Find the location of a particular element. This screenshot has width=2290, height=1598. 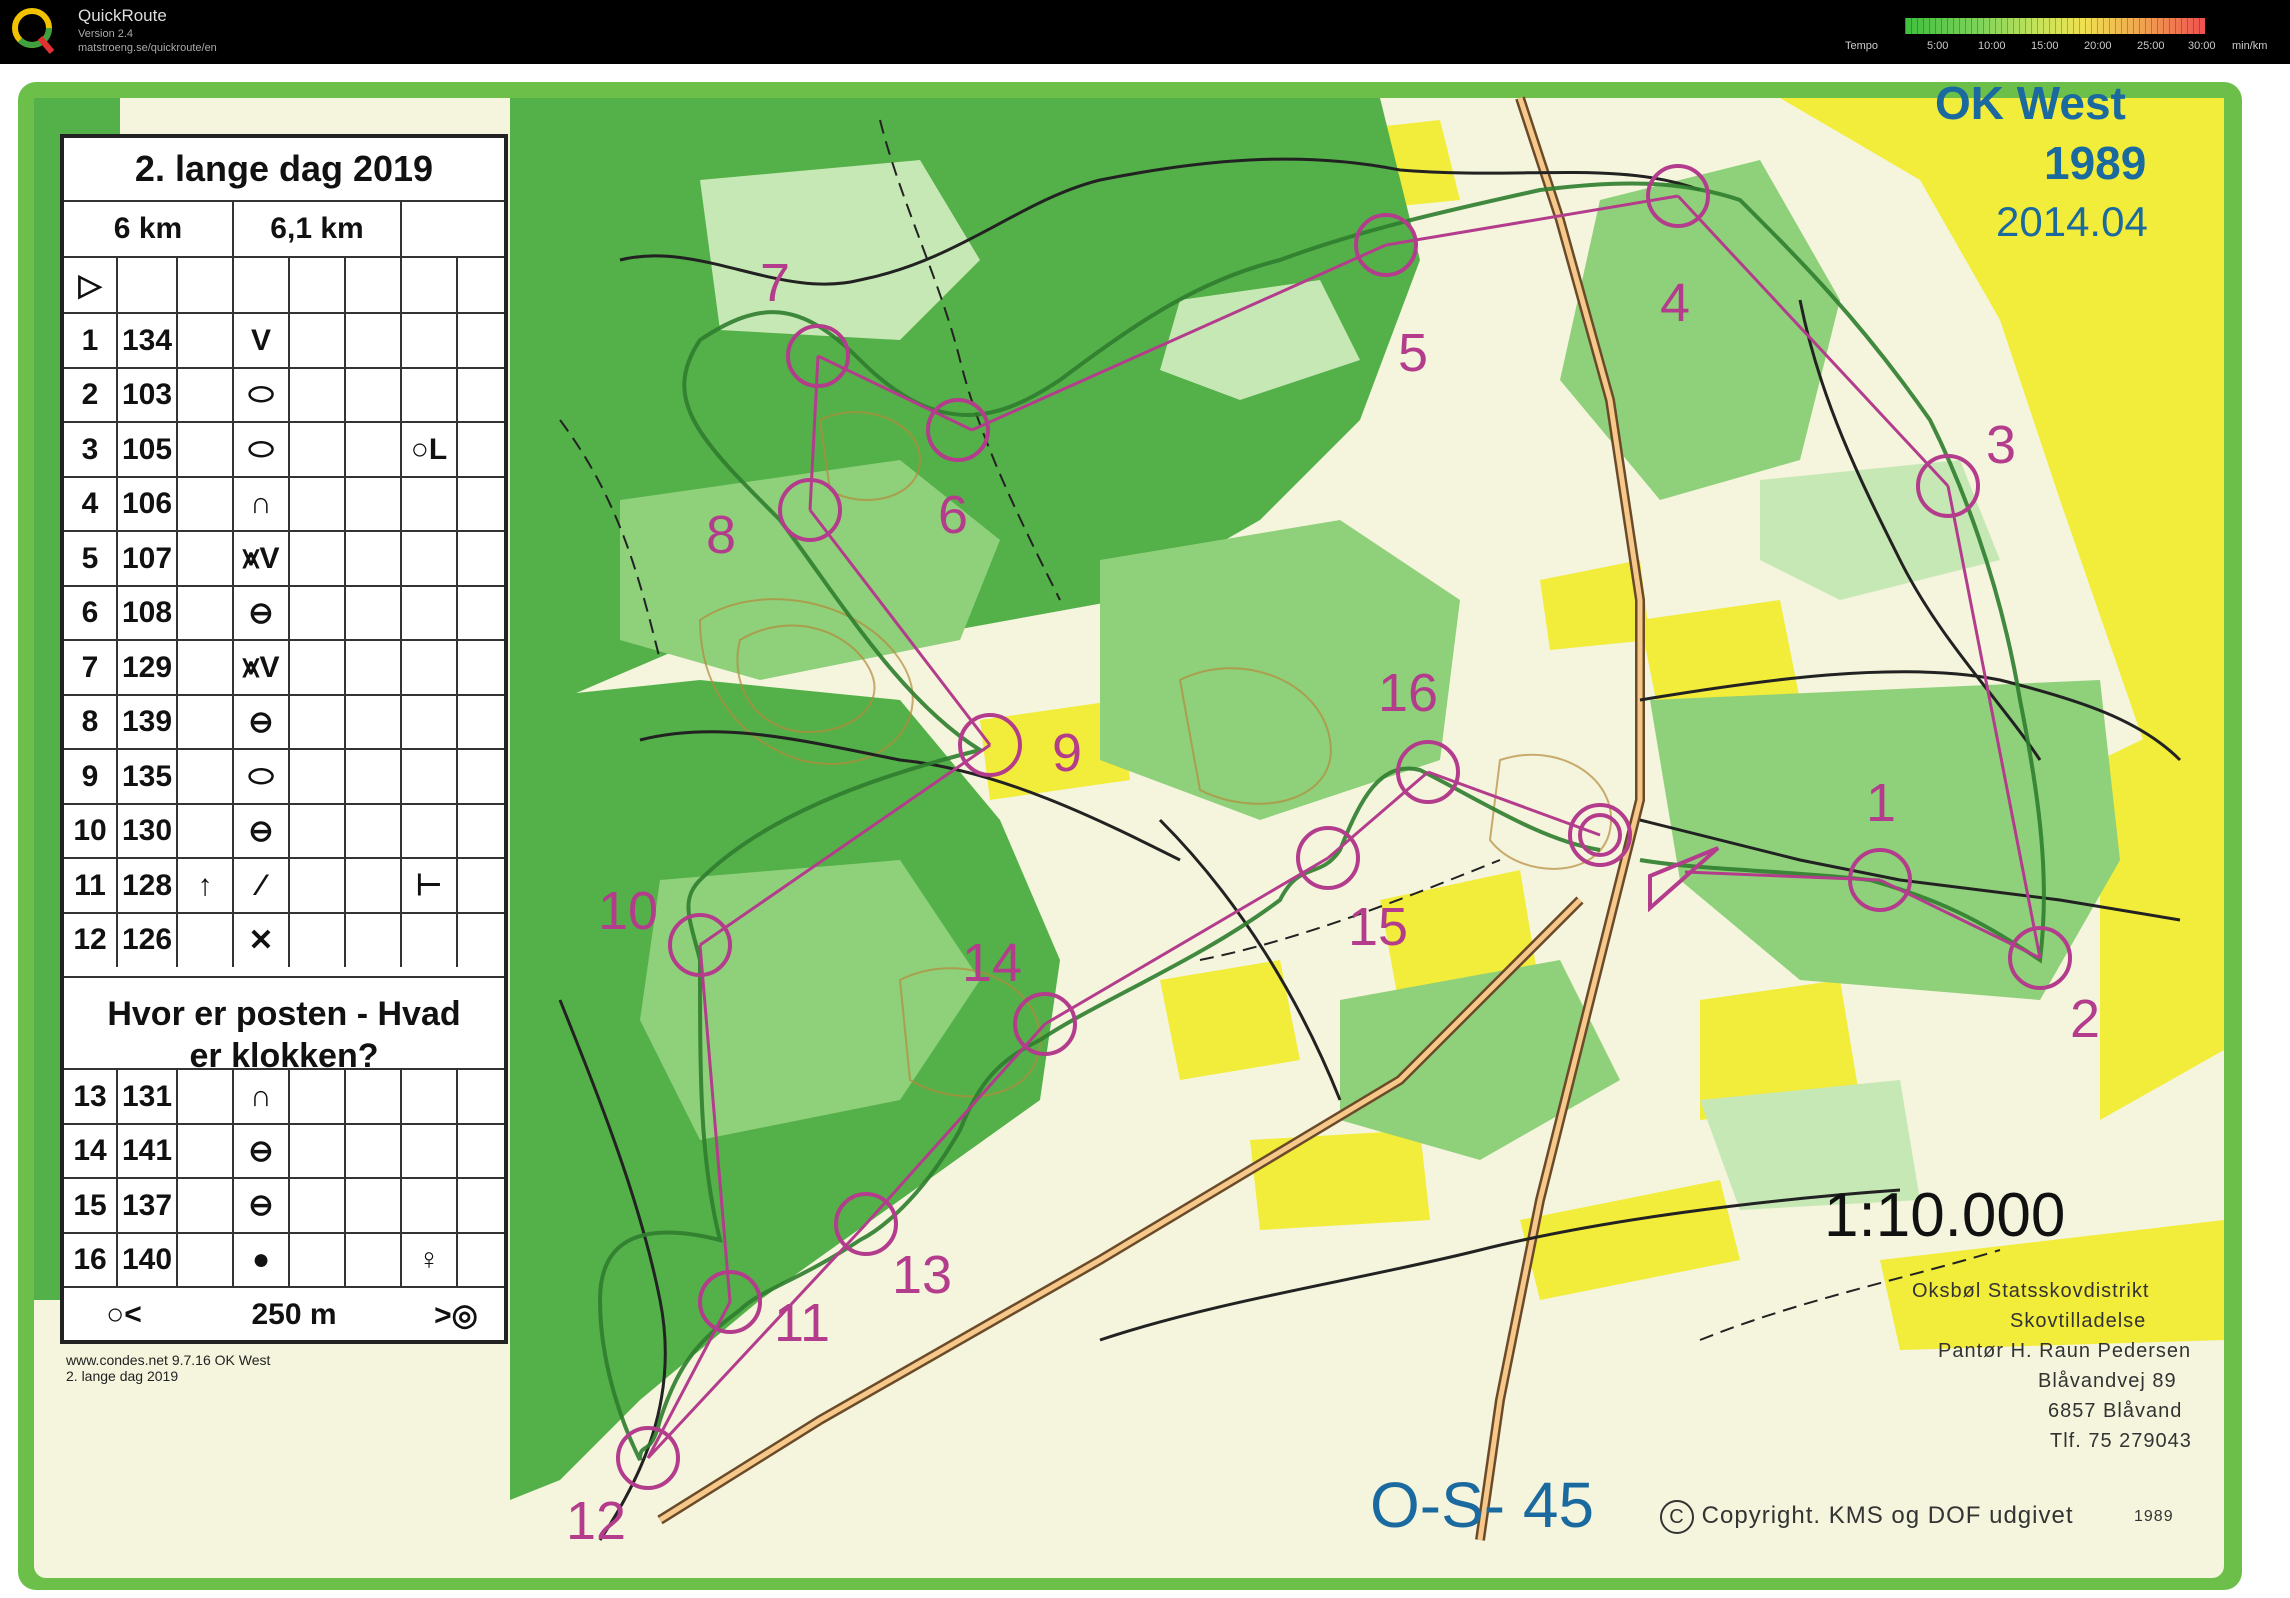

course-title: 2. lange dag 2019 is located at coordinates (284, 168).